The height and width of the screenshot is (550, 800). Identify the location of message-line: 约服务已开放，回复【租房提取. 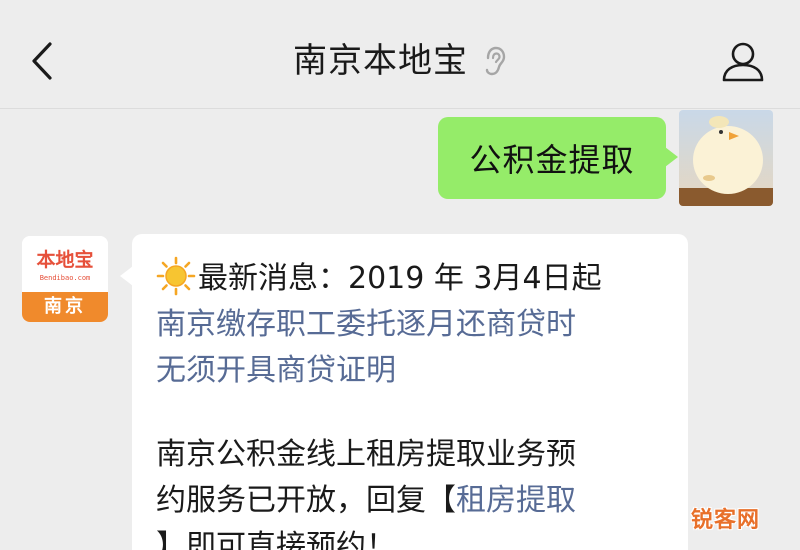
(412, 501).